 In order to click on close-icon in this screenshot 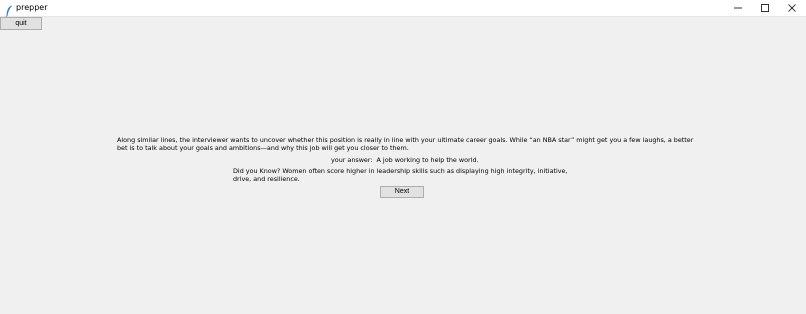, I will do `click(792, 8)`.